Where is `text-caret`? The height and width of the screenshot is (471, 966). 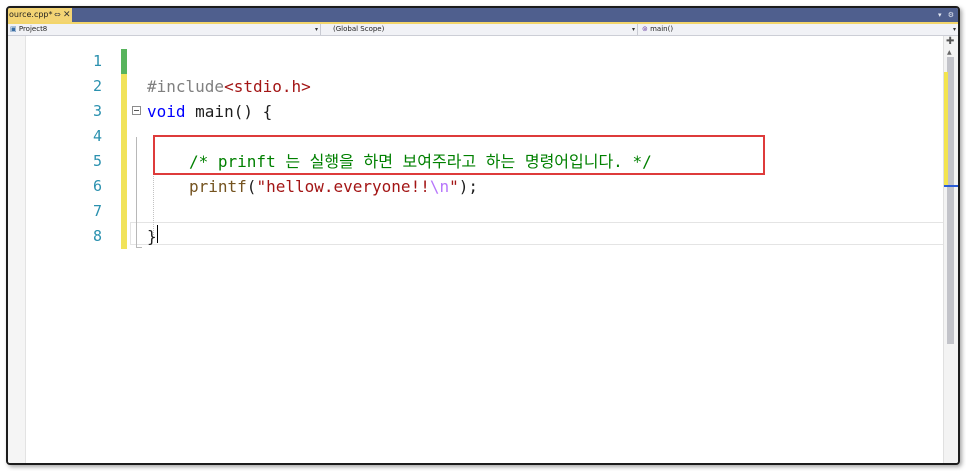 text-caret is located at coordinates (157, 234).